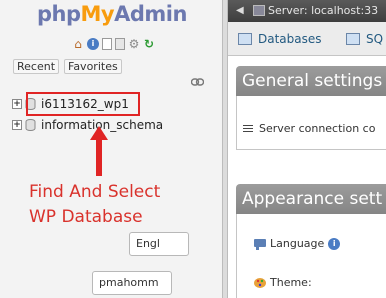  I want to click on server-breadcrumb-bar: ◀ Server: localhost:33, so click(307, 11).